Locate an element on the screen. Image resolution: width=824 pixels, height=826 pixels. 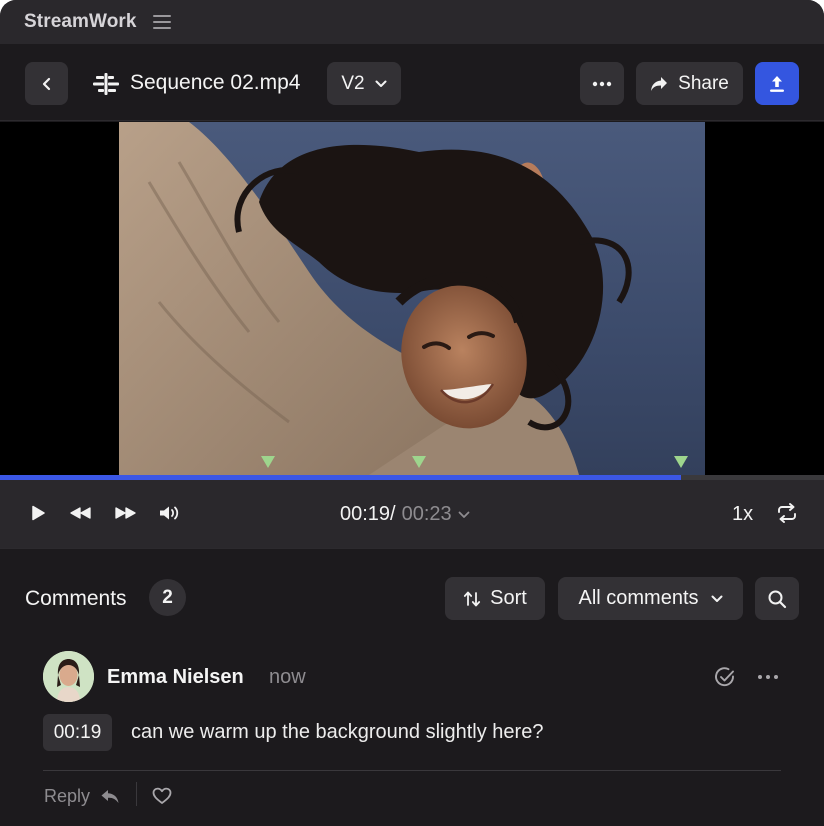
player-controls: 00:19/ 00:23 1x is located at coordinates (412, 514).